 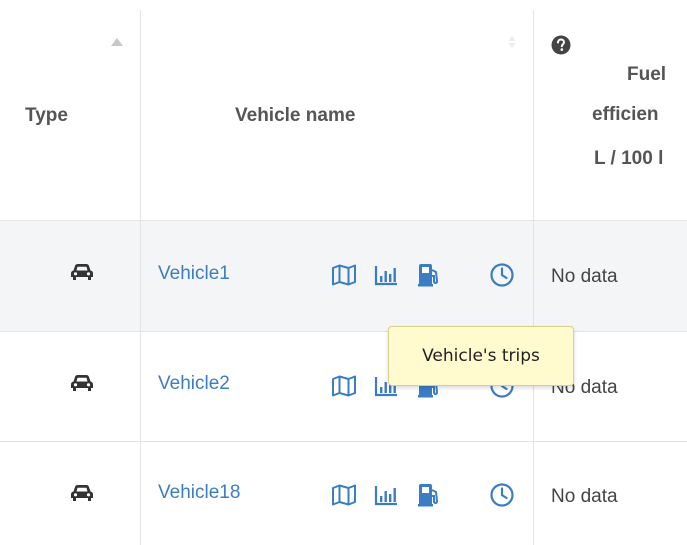 What do you see at coordinates (625, 114) in the screenshot?
I see `column-header-fuel-line2: efficien` at bounding box center [625, 114].